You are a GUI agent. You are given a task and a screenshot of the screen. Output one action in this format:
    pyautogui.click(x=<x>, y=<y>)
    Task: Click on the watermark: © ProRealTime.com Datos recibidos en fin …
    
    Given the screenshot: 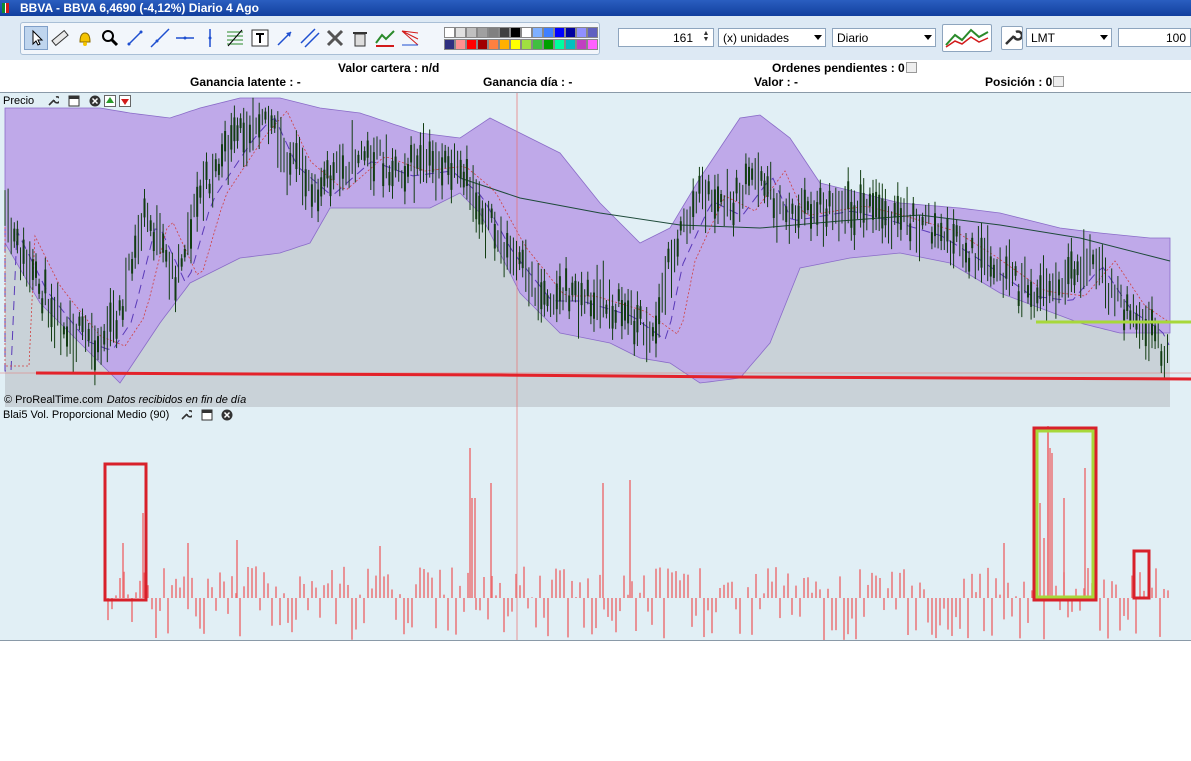 What is the action you would take?
    pyautogui.click(x=125, y=400)
    